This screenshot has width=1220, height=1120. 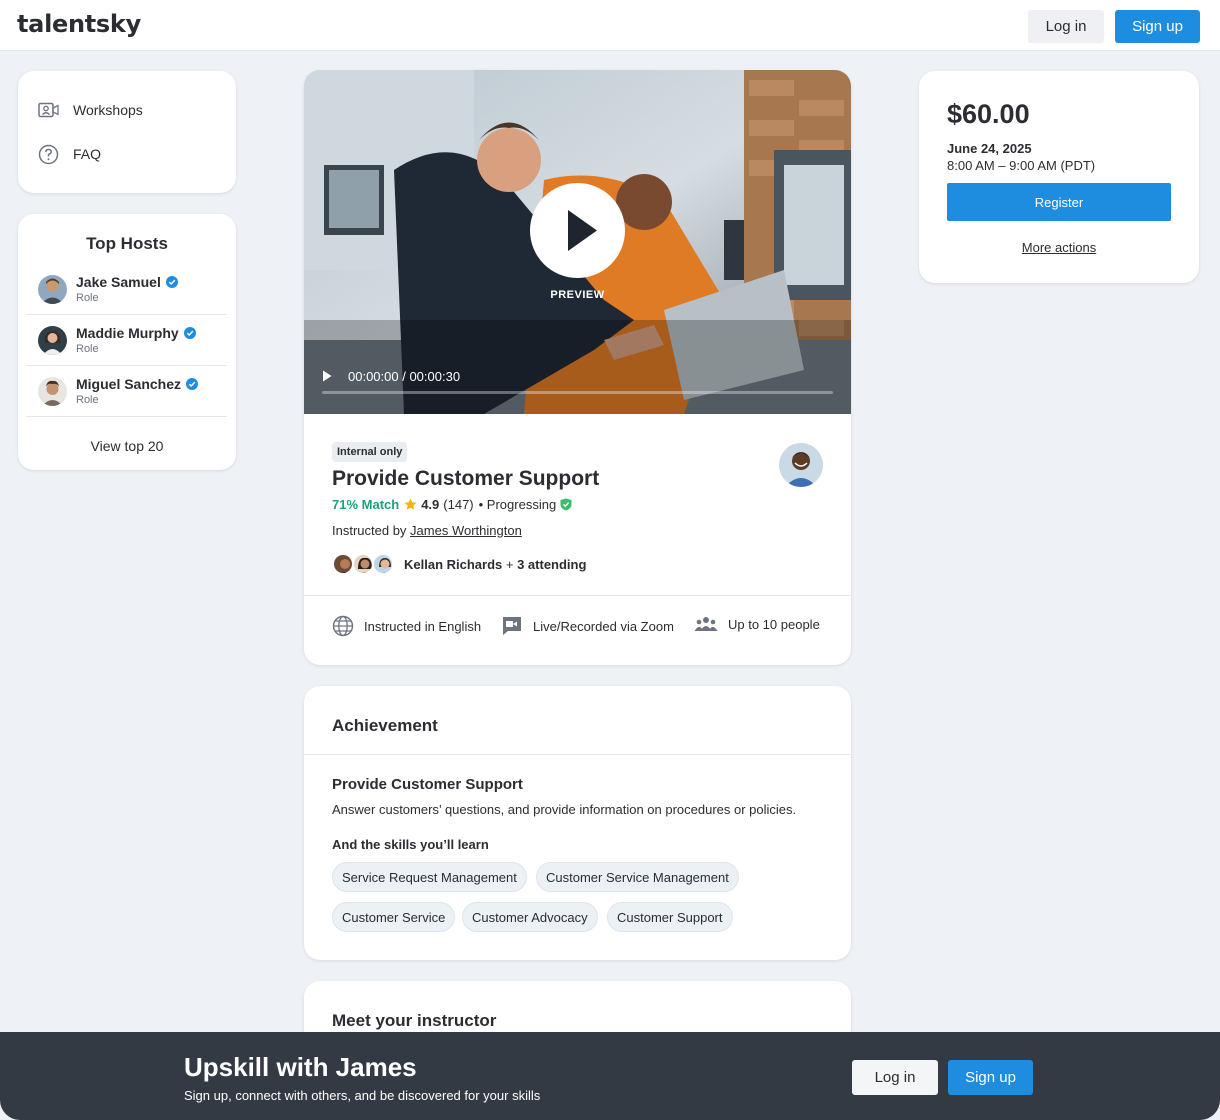 I want to click on feature-label: Instructed in English, so click(x=423, y=626).